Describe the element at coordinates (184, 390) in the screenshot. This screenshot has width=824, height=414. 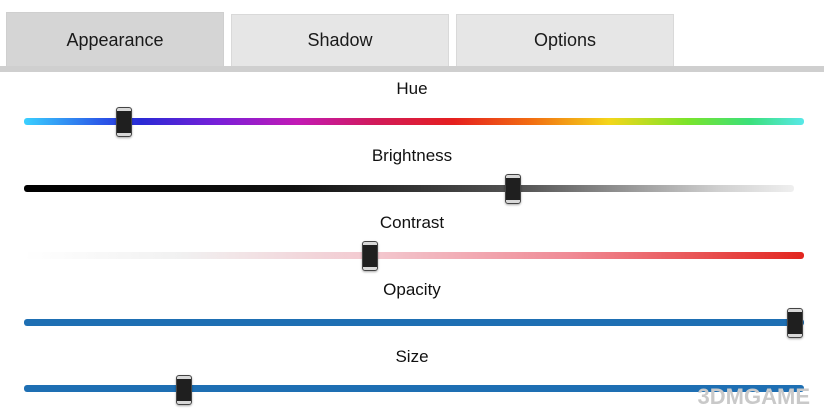
I see `size-slider-thumb` at that location.